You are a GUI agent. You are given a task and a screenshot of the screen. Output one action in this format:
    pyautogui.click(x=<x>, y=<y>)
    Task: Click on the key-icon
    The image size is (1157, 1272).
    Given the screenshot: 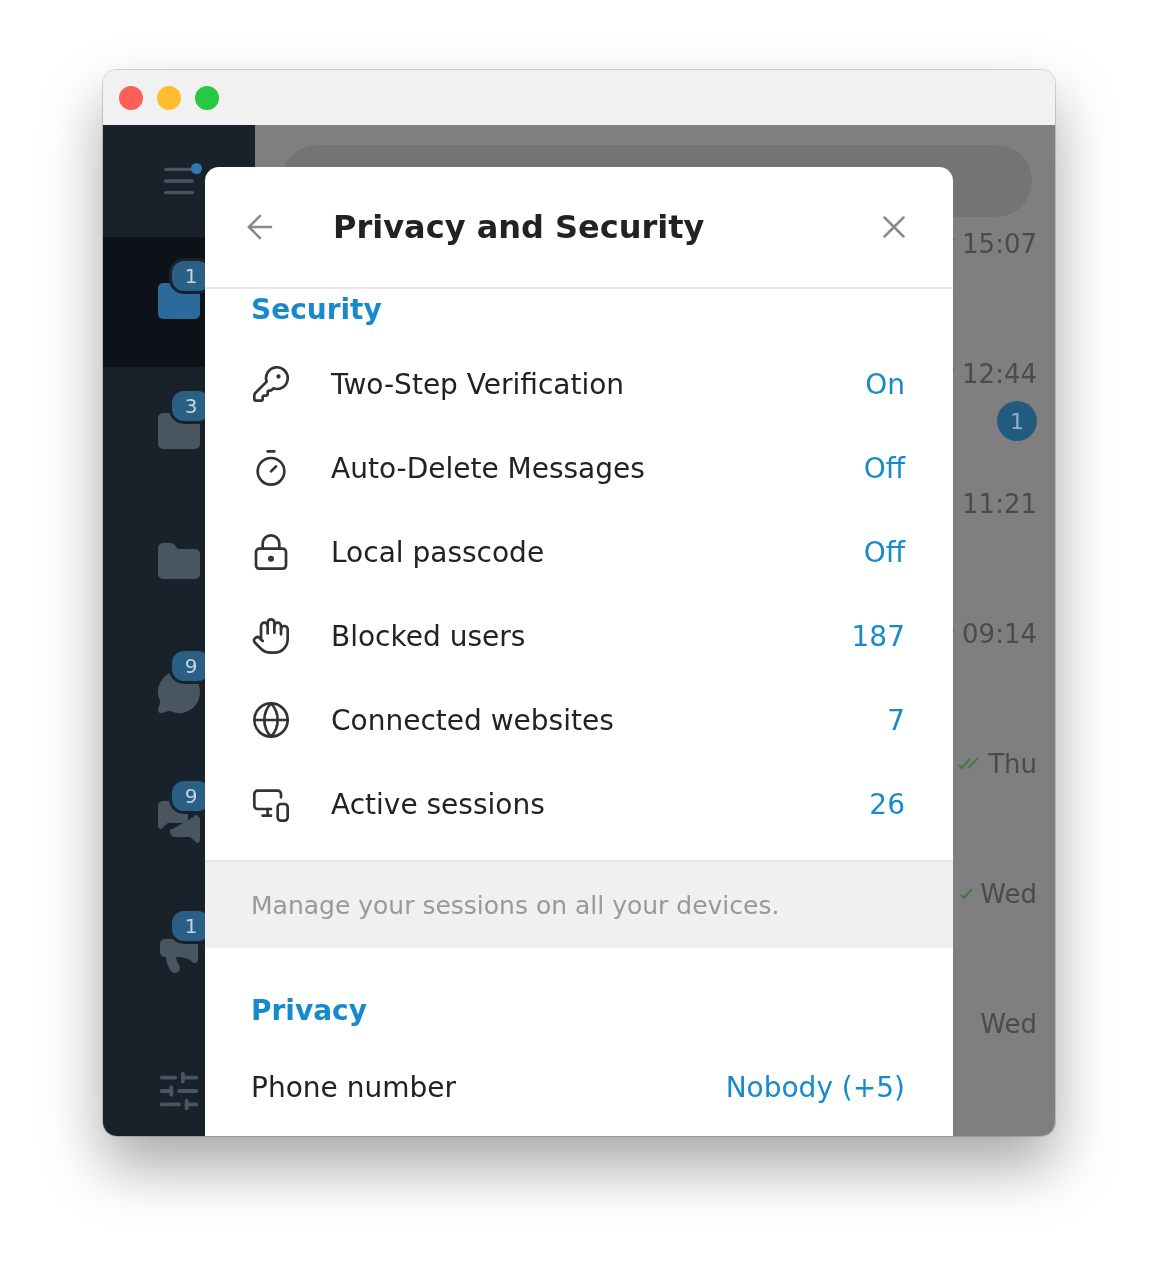 What is the action you would take?
    pyautogui.click(x=271, y=384)
    